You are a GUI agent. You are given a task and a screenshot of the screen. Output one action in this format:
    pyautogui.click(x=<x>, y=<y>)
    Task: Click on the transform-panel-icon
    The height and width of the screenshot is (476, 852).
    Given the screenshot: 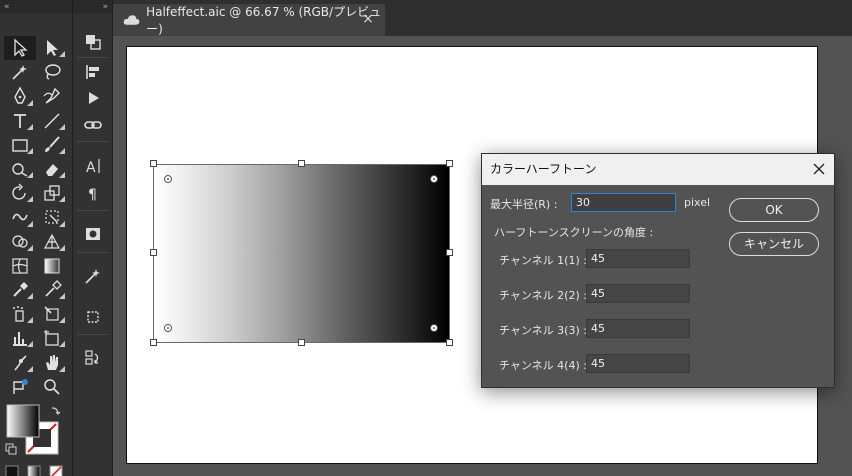 What is the action you would take?
    pyautogui.click(x=93, y=234)
    